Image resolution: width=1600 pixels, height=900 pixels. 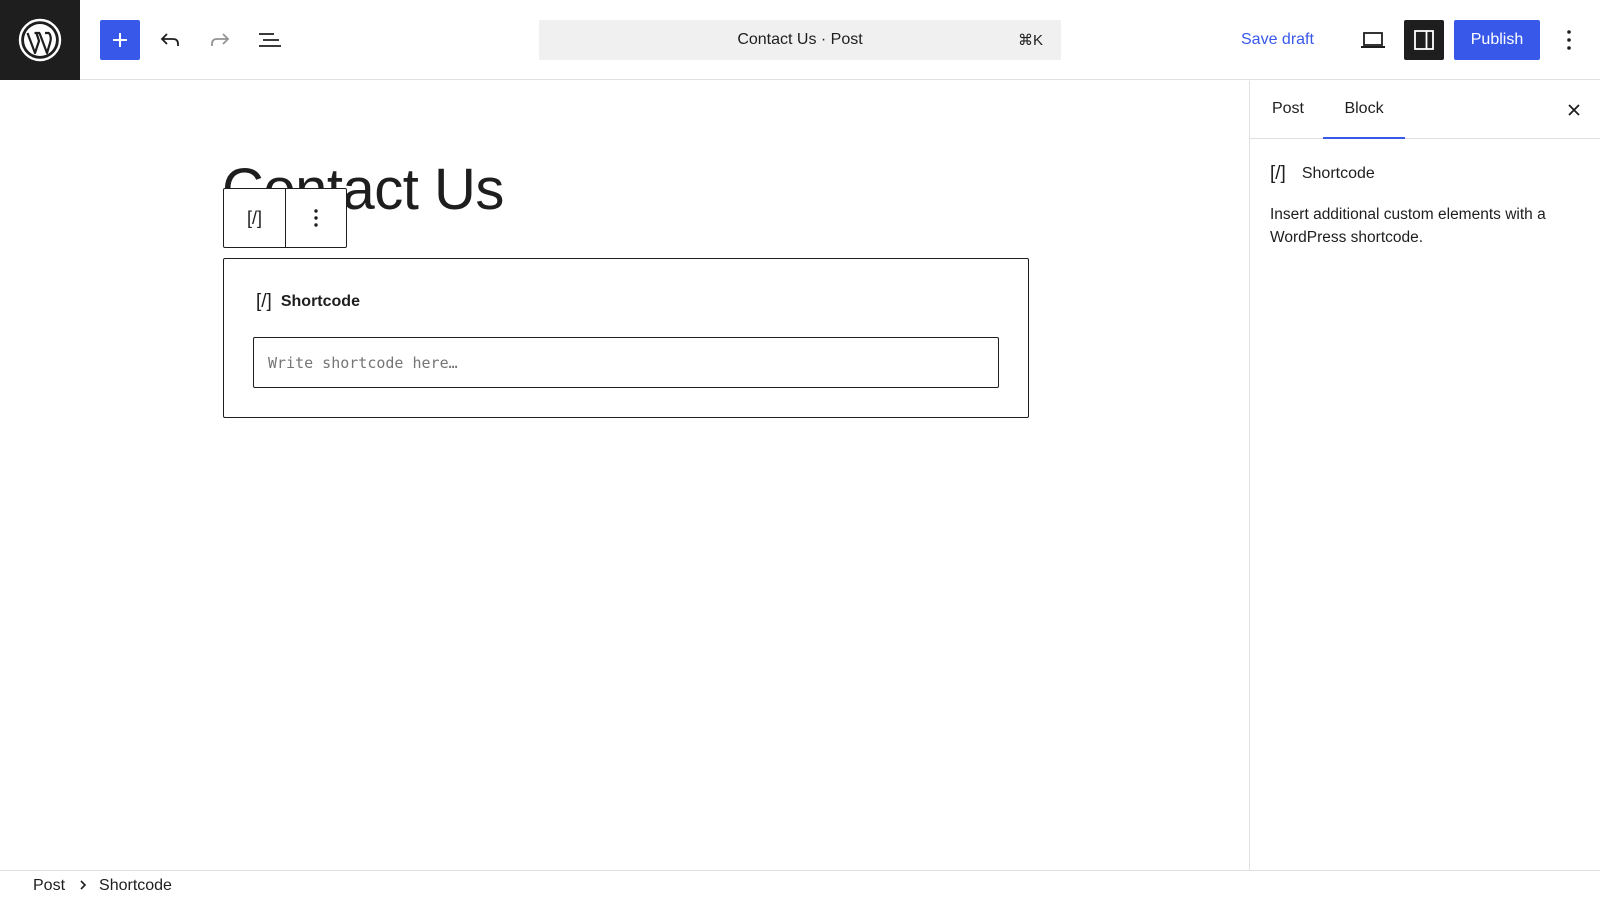 I want to click on shortcode-block-label: [/] Shortcode, so click(x=308, y=302).